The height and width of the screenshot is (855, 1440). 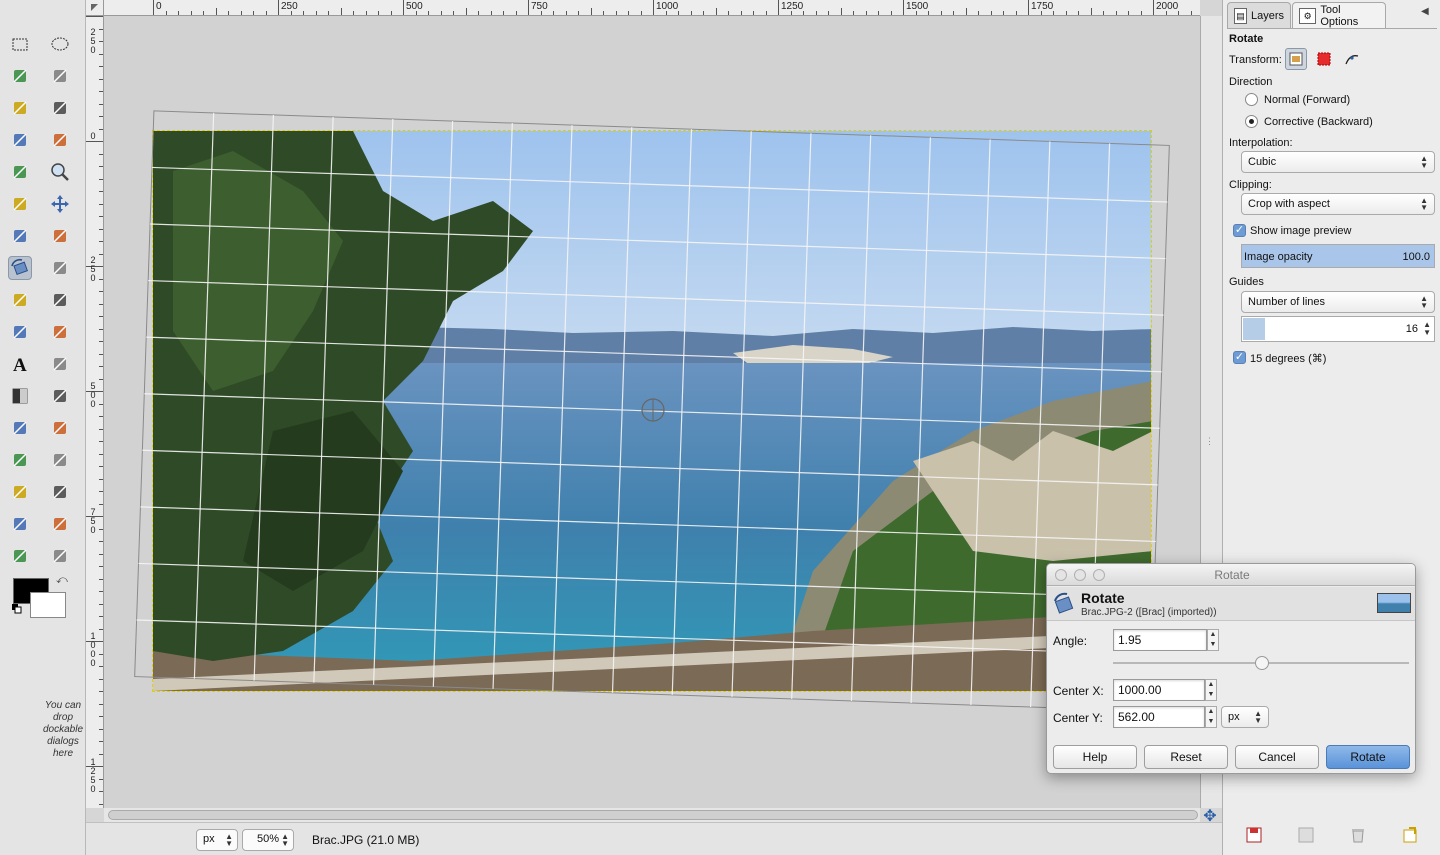 I want to click on tool-crop-icon, so click(x=60, y=236).